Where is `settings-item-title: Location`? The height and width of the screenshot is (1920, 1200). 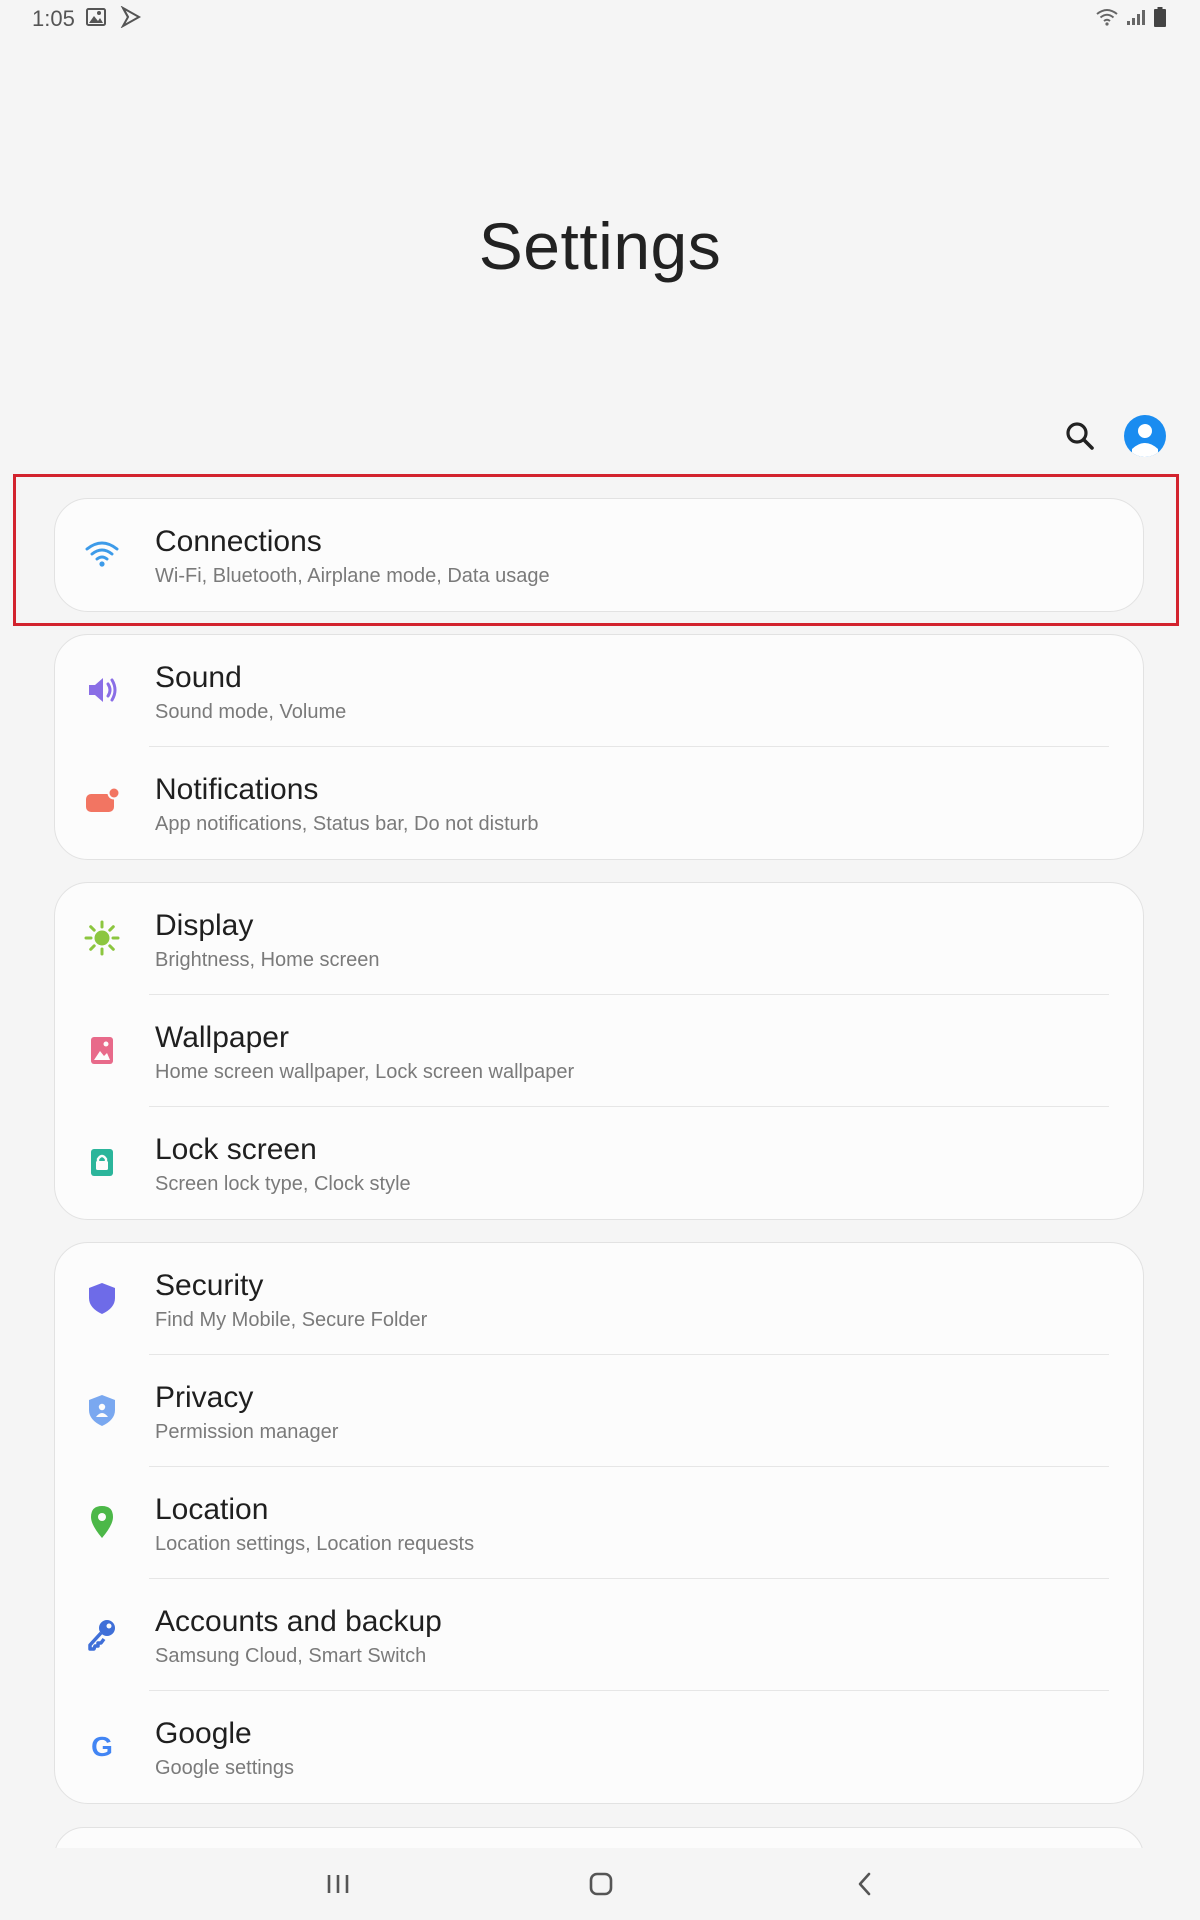
settings-item-title: Location is located at coordinates (212, 1509).